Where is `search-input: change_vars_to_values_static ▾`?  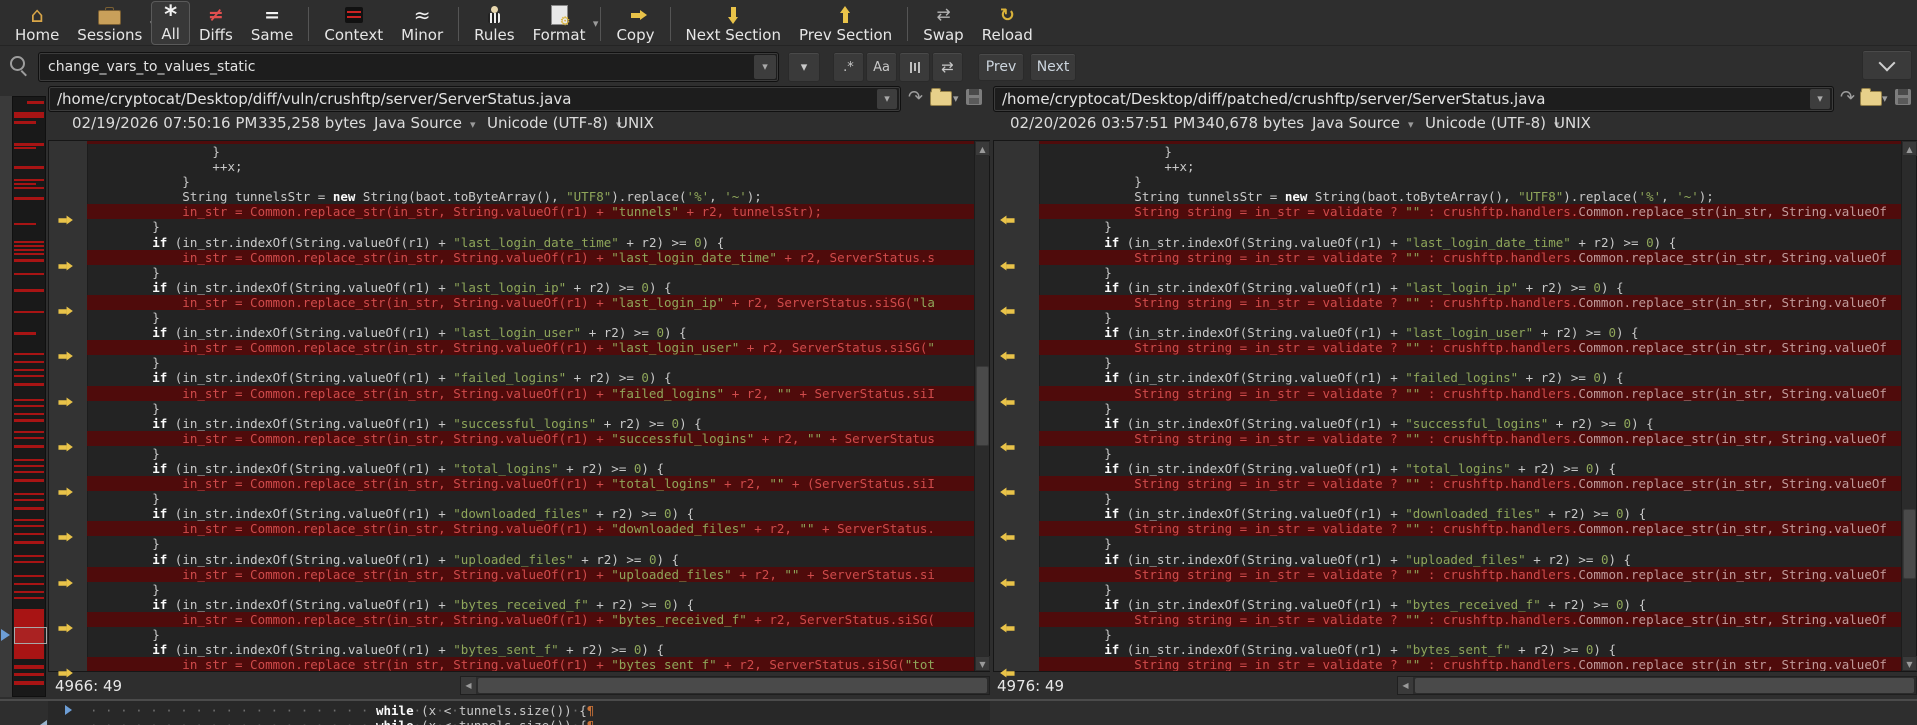 search-input: change_vars_to_values_static ▾ is located at coordinates (408, 67).